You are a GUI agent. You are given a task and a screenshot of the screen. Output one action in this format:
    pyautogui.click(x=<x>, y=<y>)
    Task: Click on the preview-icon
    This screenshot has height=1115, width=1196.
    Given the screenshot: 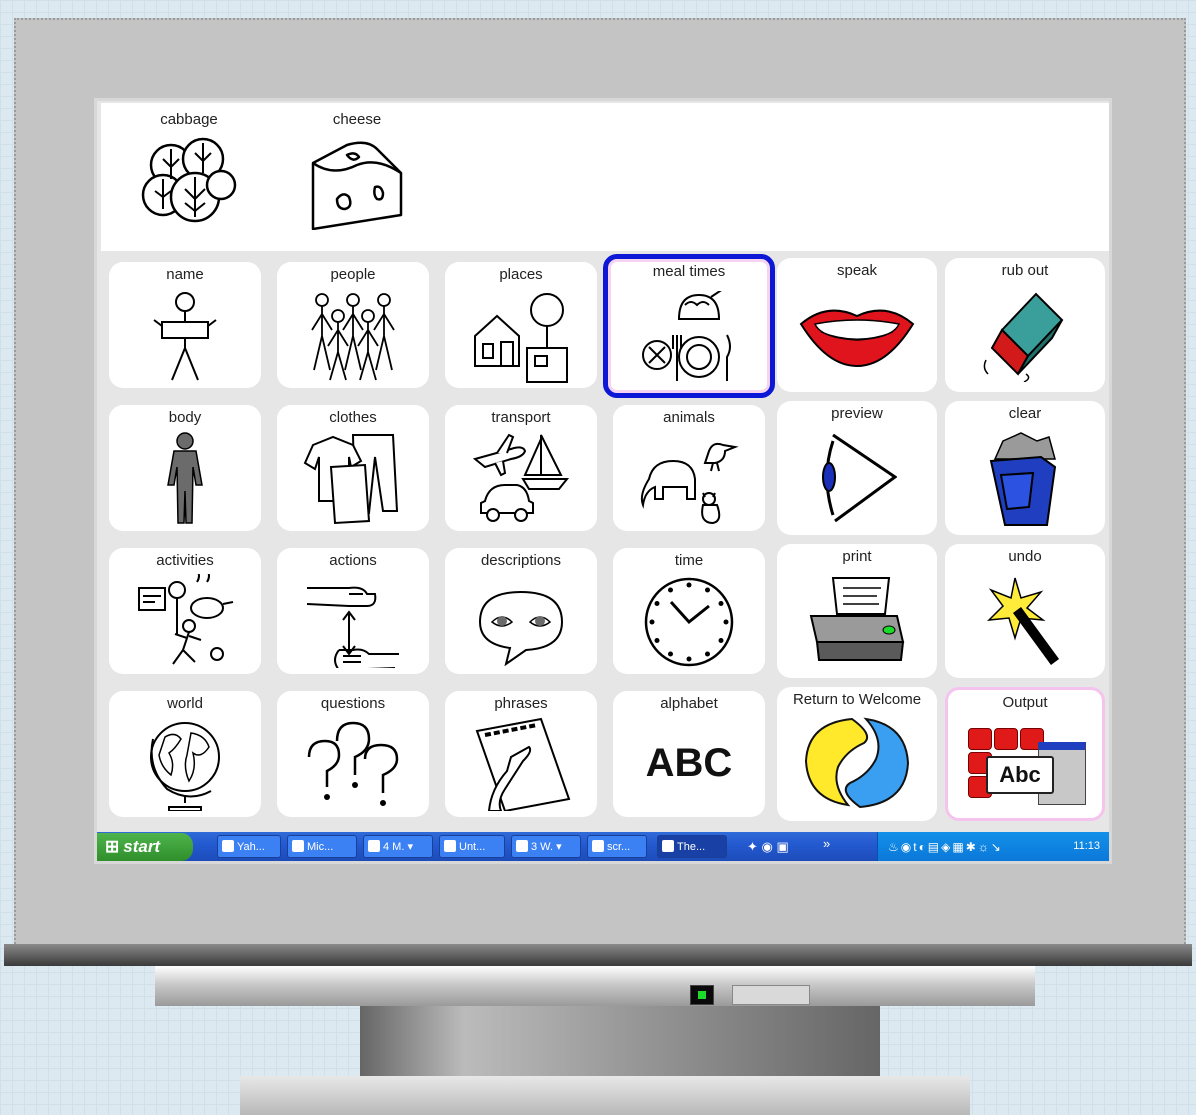 What is the action you would take?
    pyautogui.click(x=859, y=478)
    